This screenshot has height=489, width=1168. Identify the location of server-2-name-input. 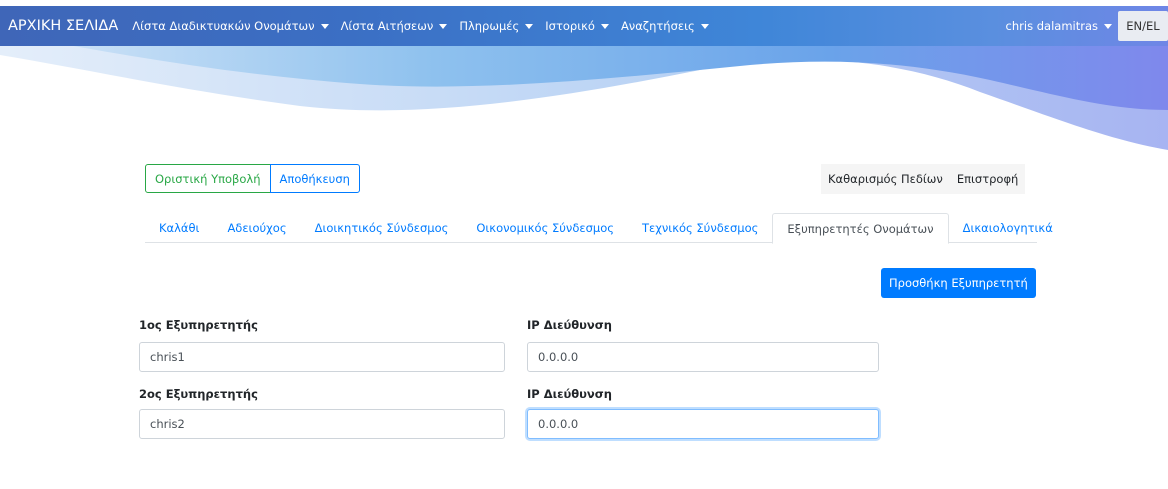
(322, 424).